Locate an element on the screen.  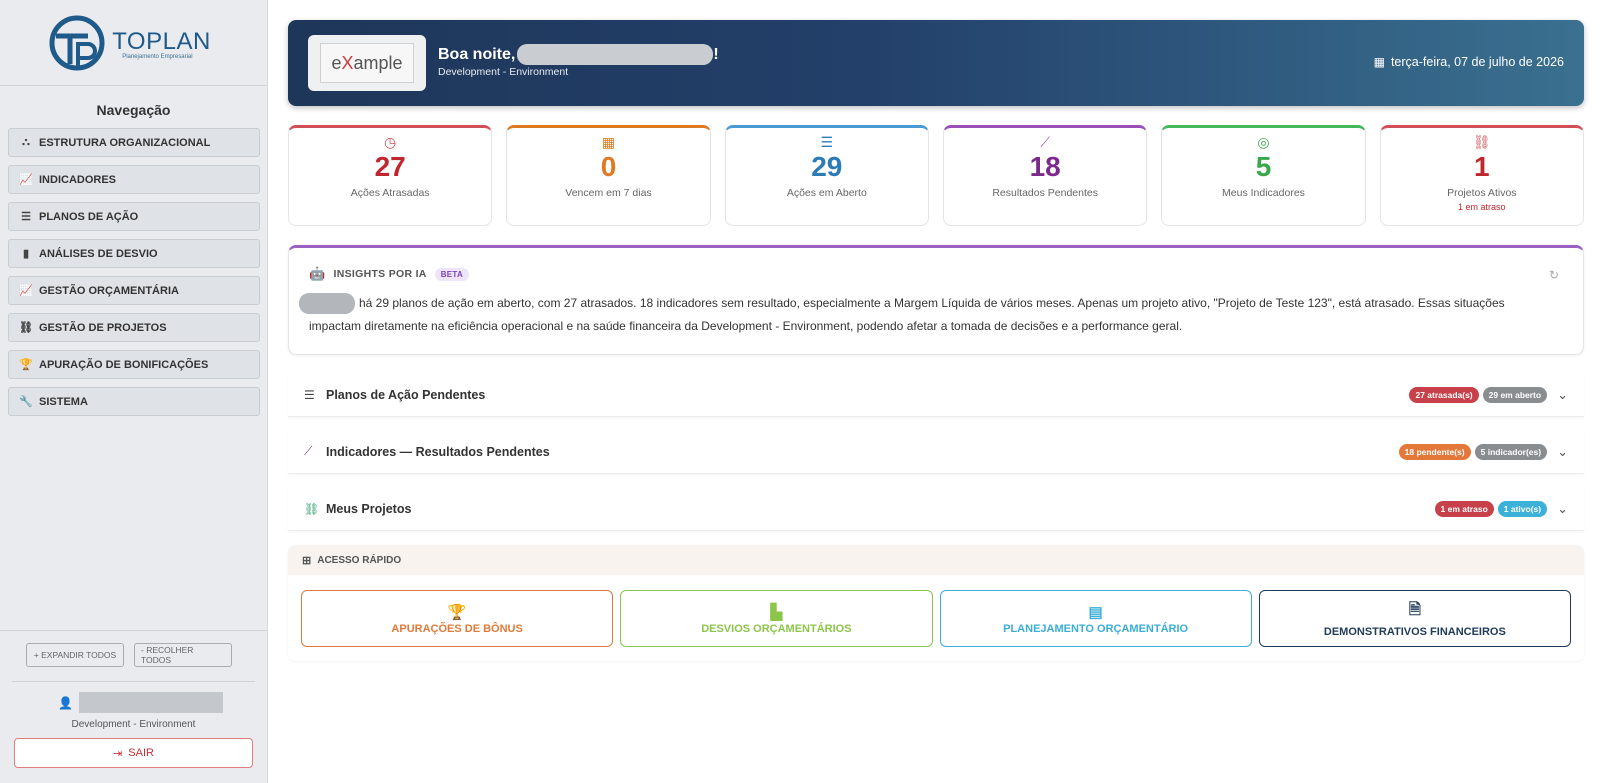
status-badge: 1 em atraso is located at coordinates (1464, 508).